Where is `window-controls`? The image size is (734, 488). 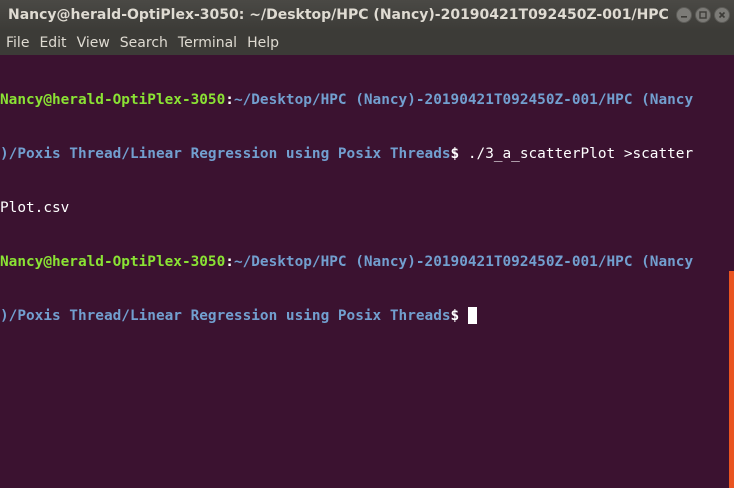 window-controls is located at coordinates (703, 15).